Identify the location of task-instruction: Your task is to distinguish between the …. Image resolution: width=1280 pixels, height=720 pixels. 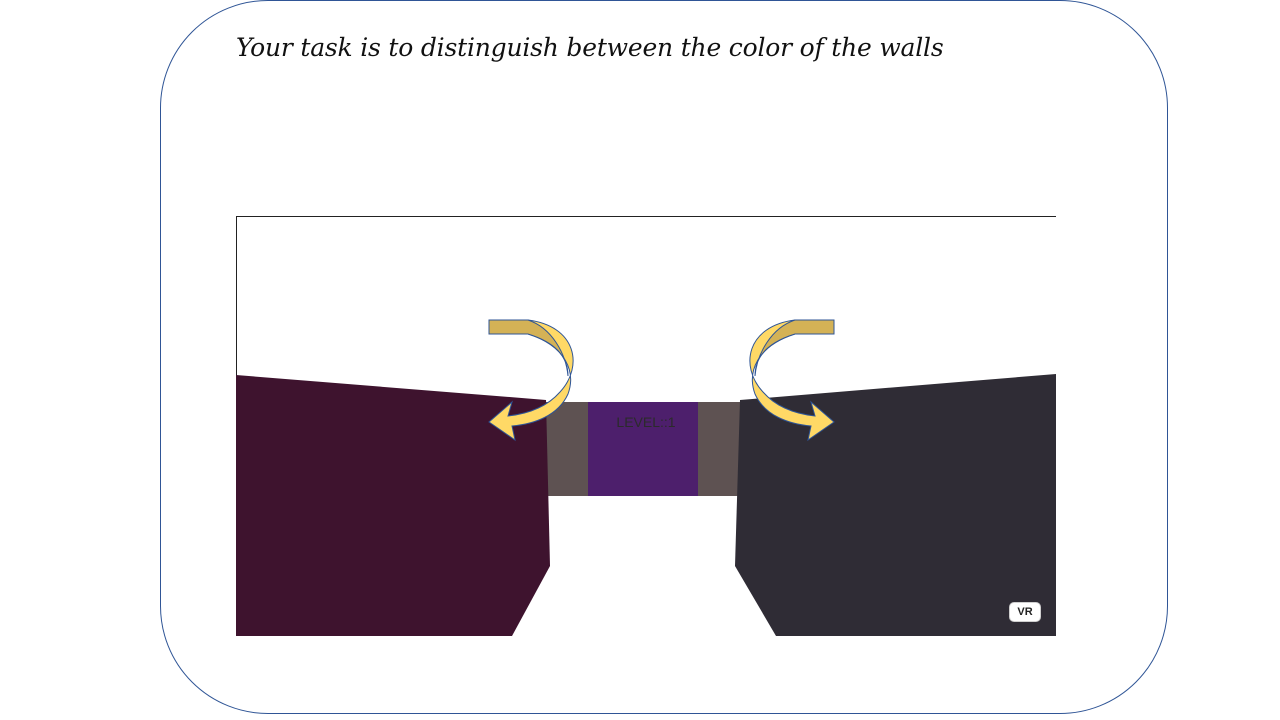
(590, 47).